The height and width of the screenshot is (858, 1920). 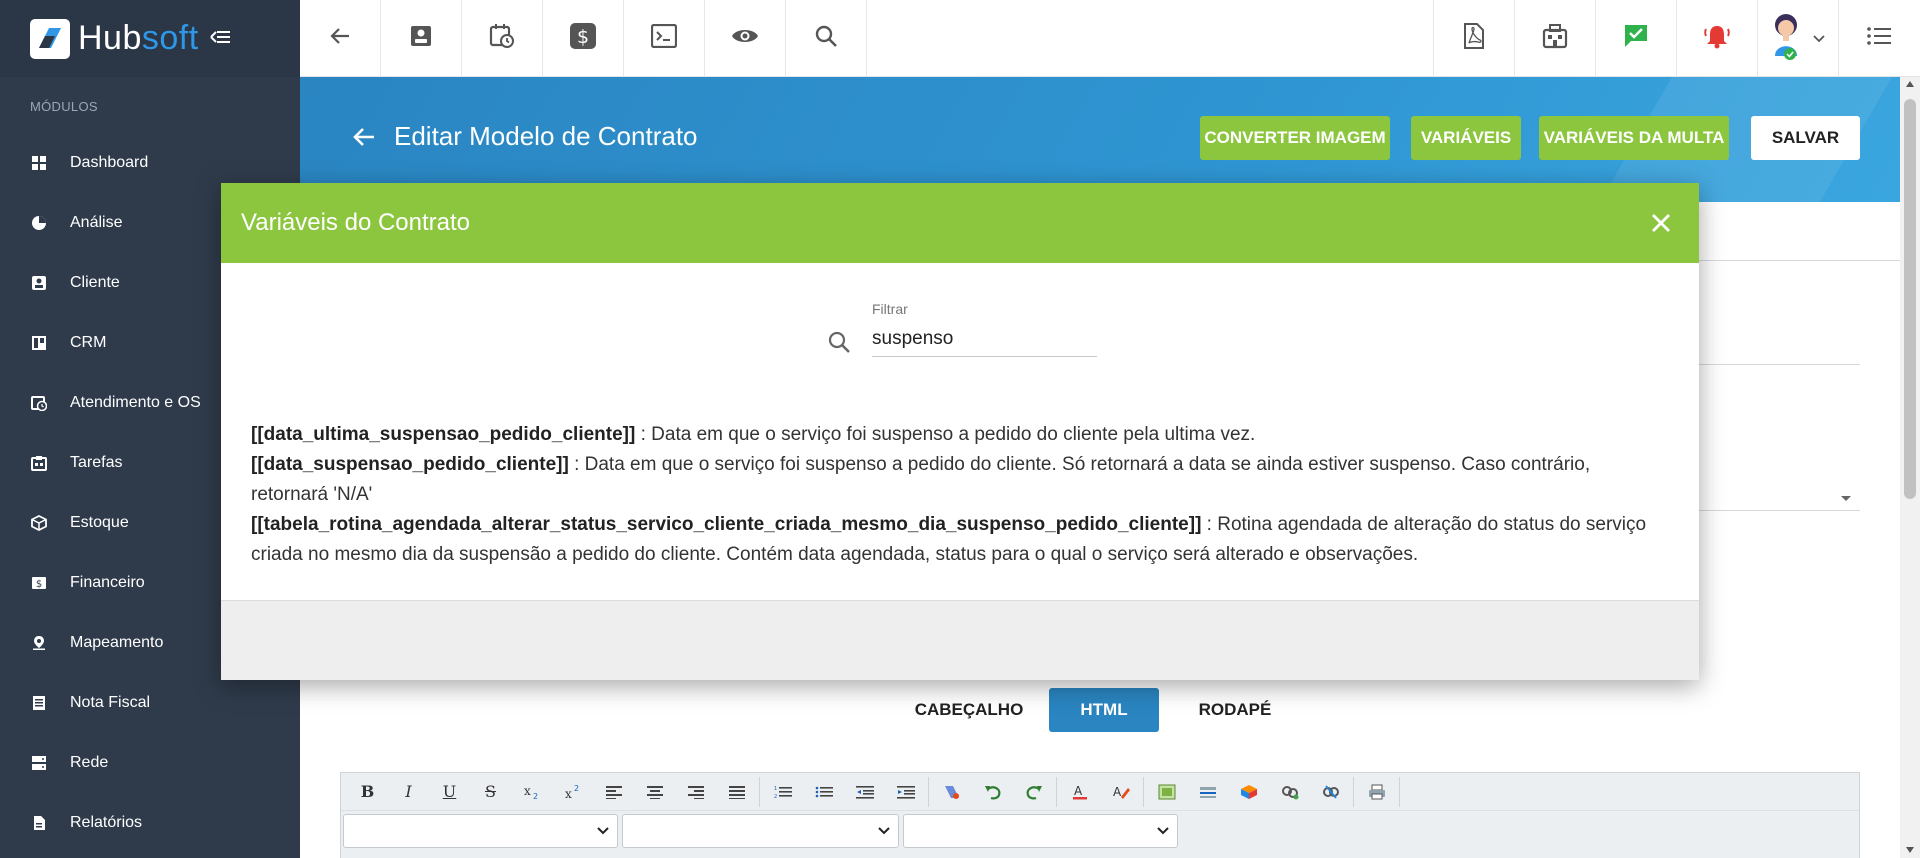 I want to click on close-icon, so click(x=1661, y=223).